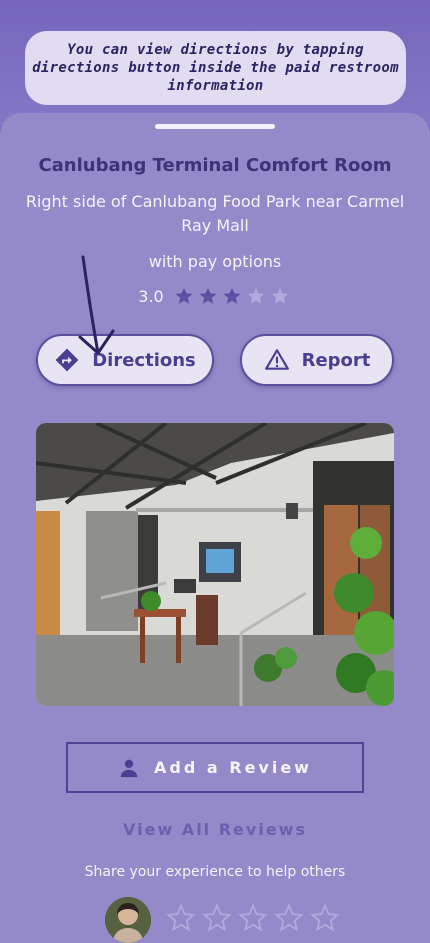  I want to click on report-button: Report, so click(317, 360).